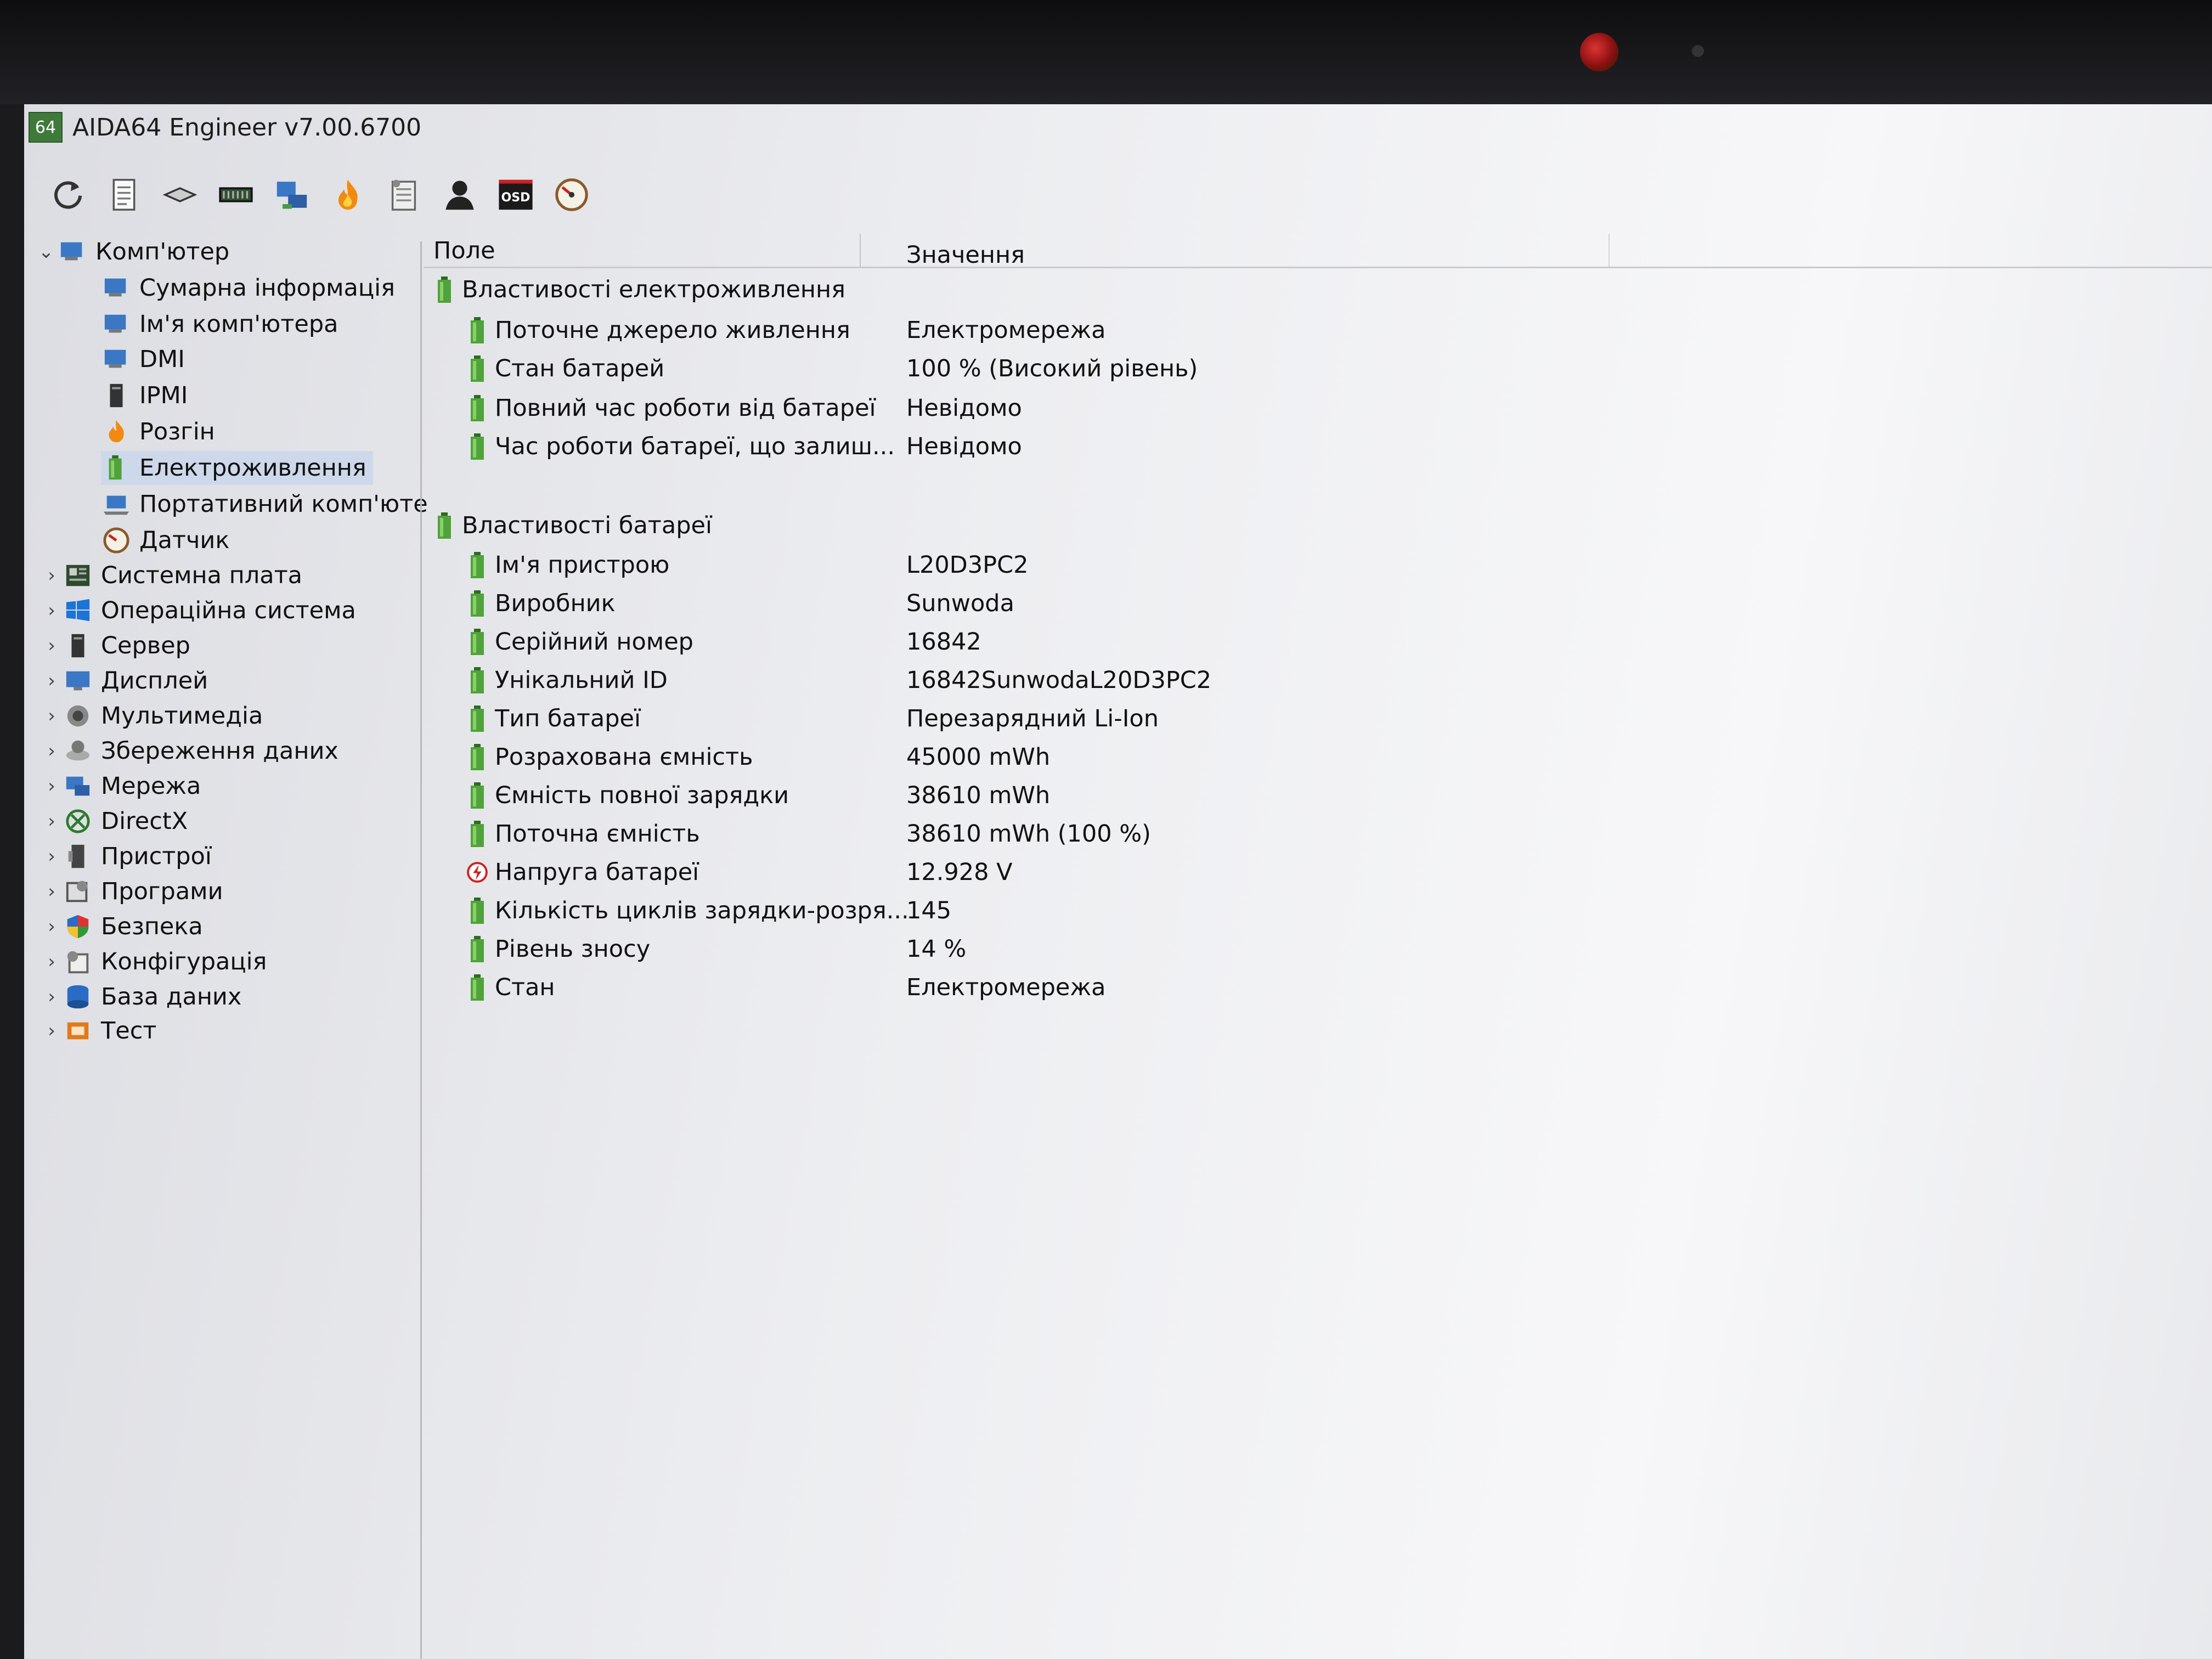  I want to click on list-row: Виробник Sunwoda, so click(1318, 603).